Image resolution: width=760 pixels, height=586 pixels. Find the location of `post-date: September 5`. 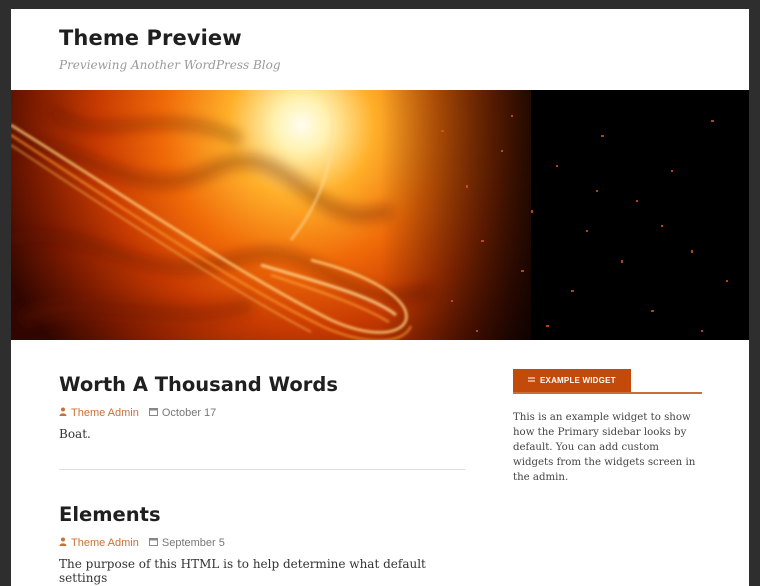

post-date: September 5 is located at coordinates (186, 543).